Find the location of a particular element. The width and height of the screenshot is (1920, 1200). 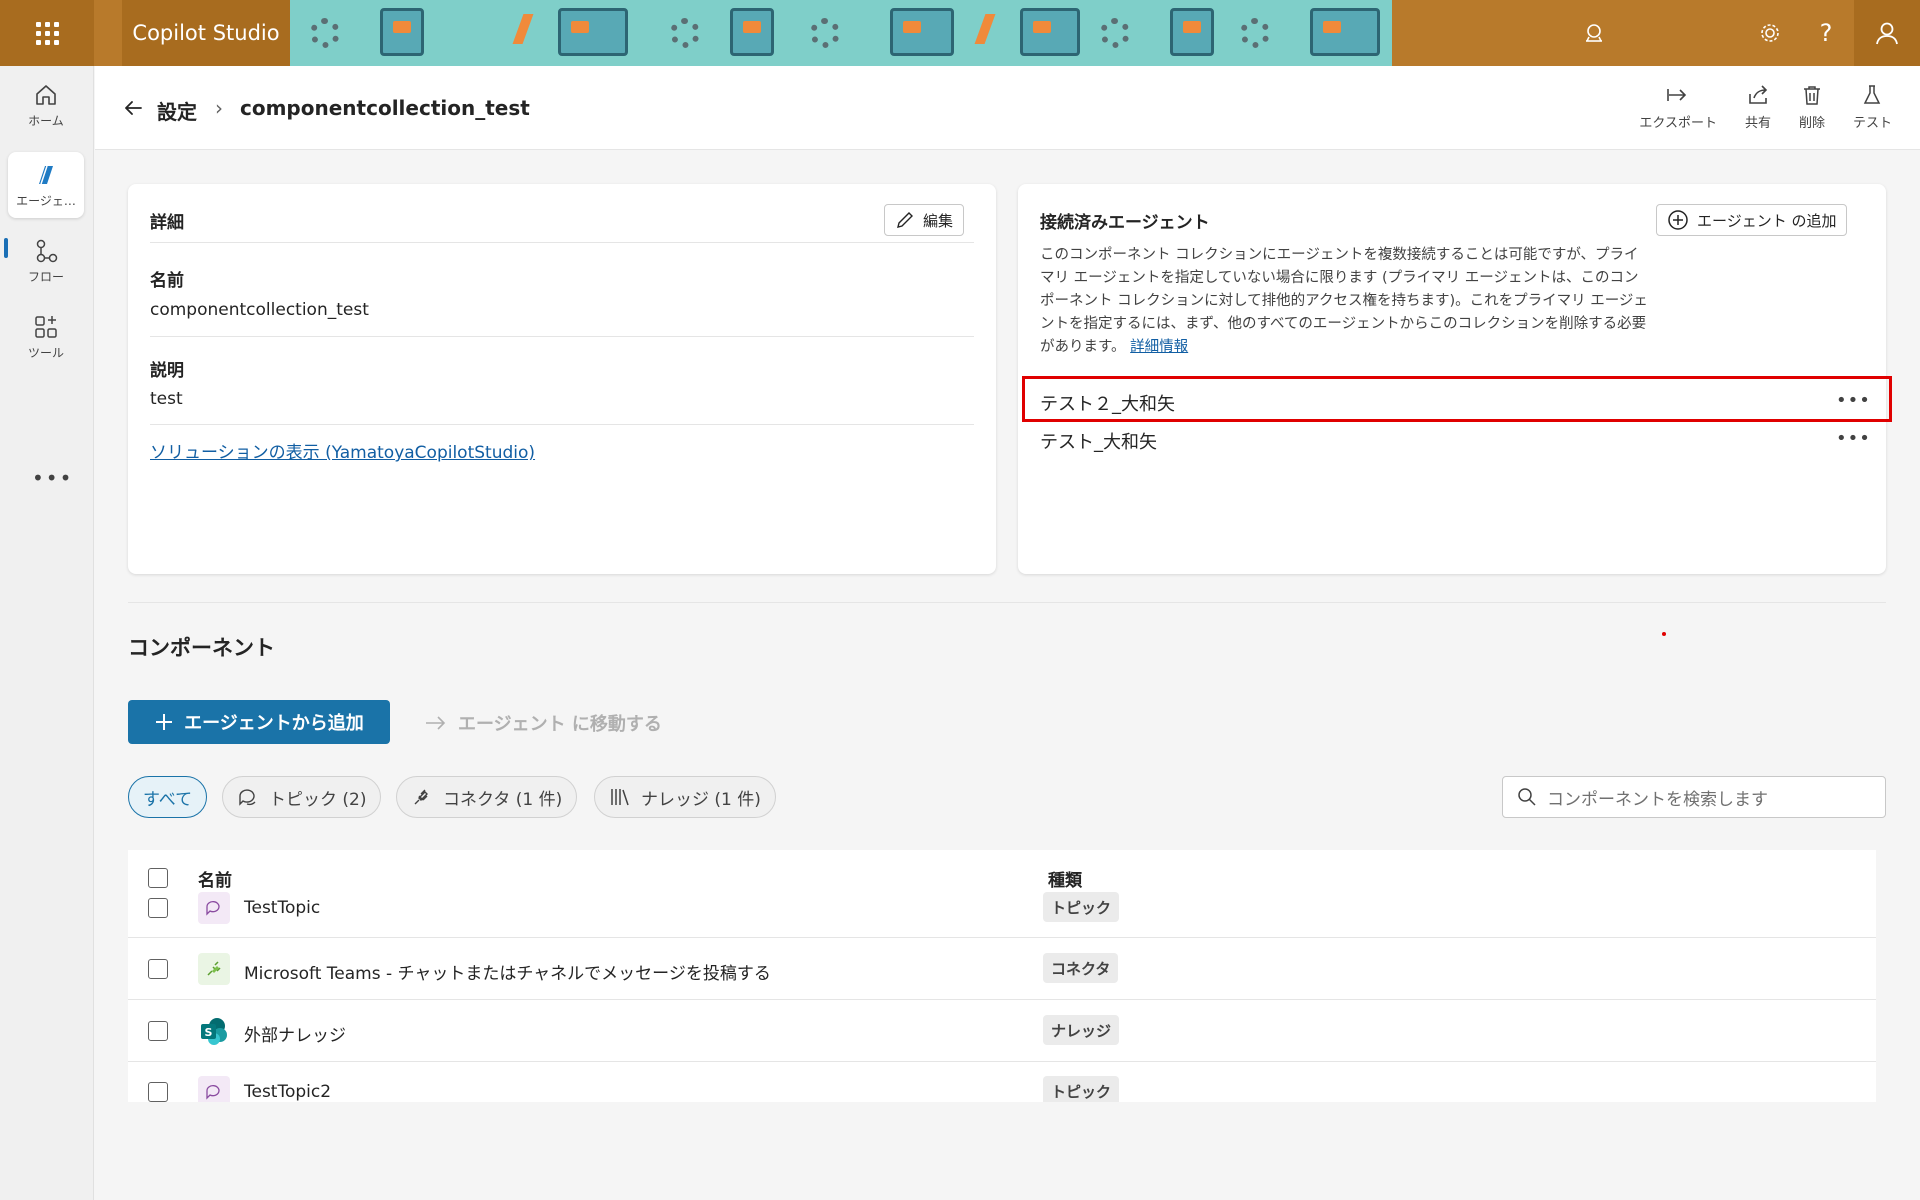

nav-tools-label: ツール is located at coordinates (45, 352).